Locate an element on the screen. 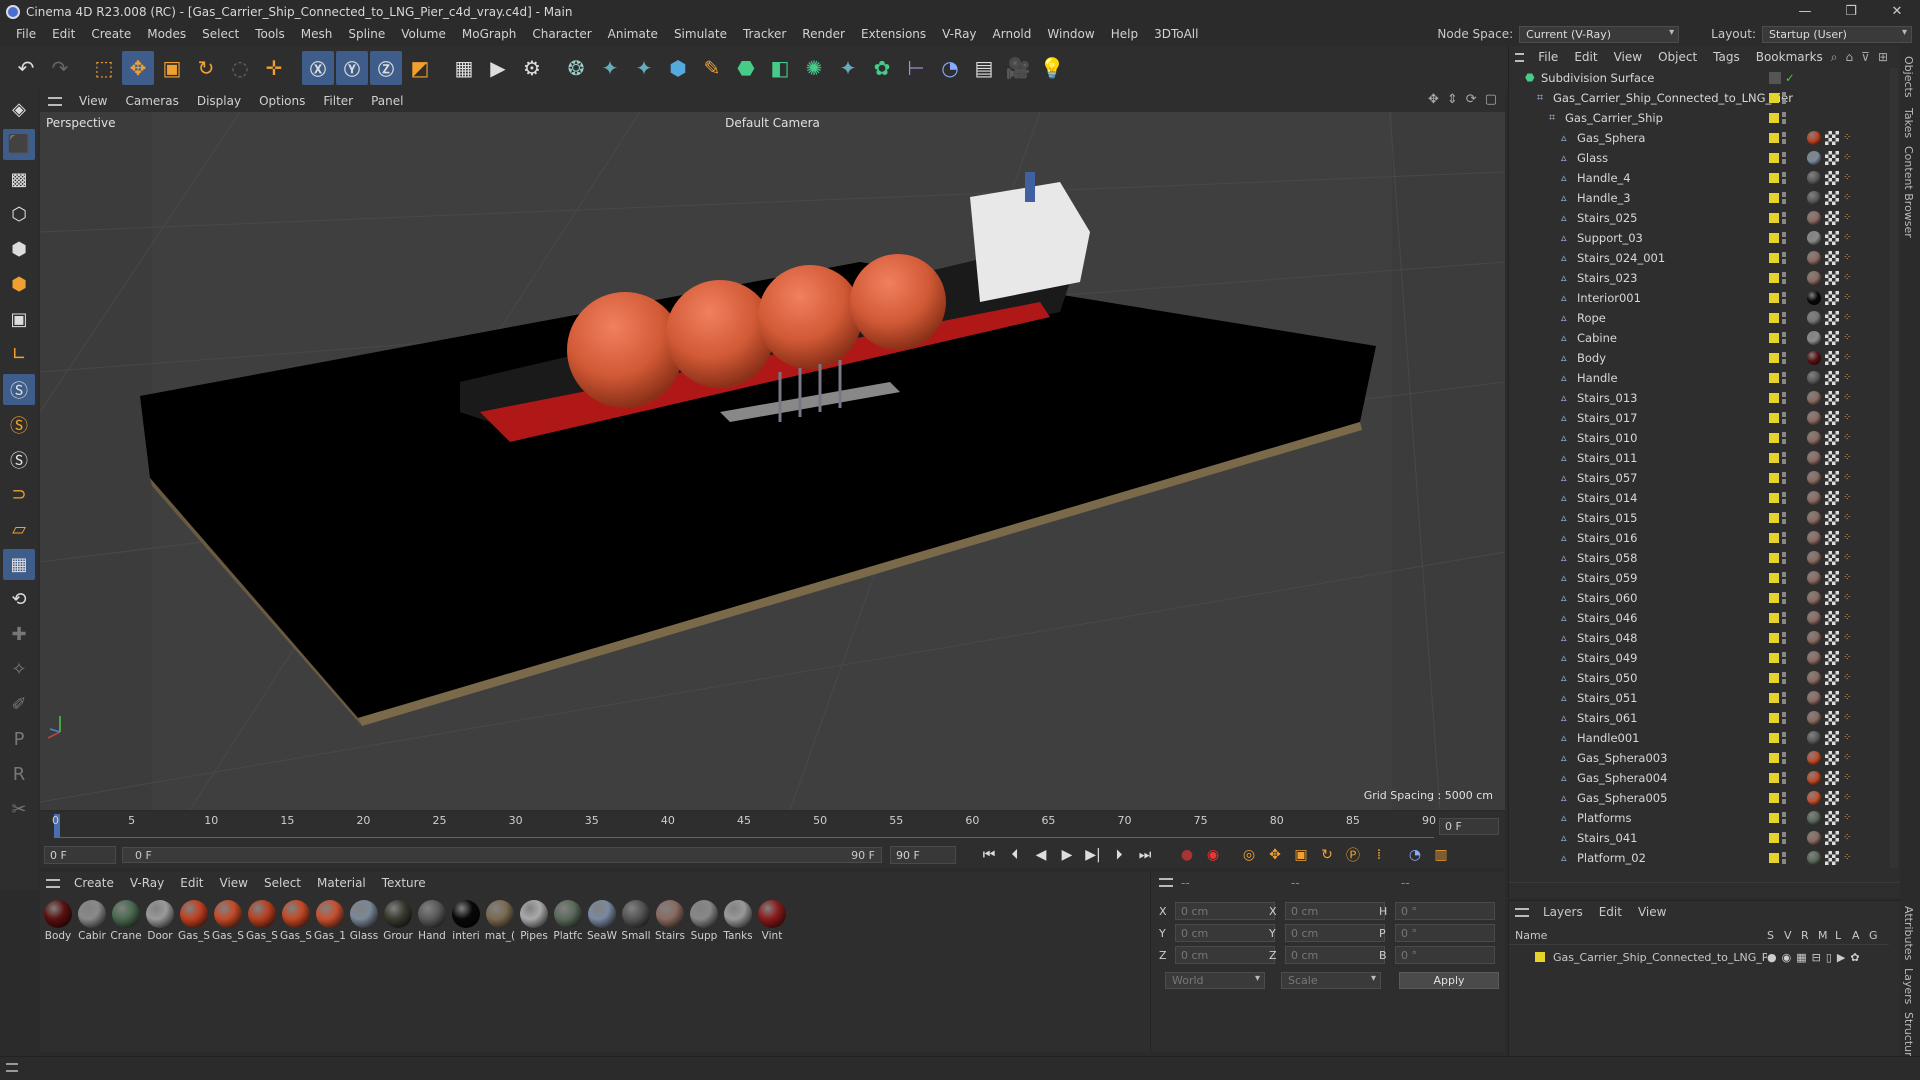 The image size is (1920, 1080). material-item: Gas_1 is located at coordinates (330, 921).